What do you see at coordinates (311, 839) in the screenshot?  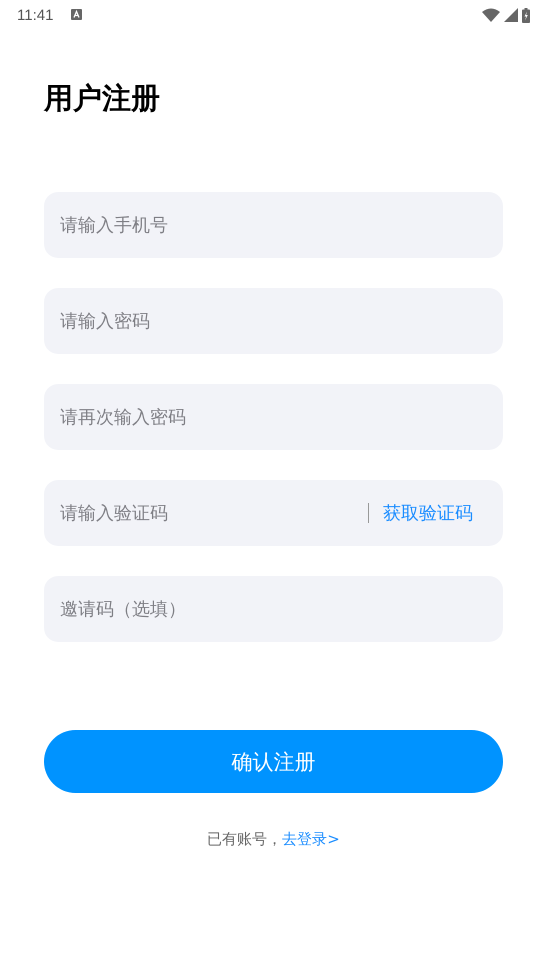 I see `login-link: 去登录>` at bounding box center [311, 839].